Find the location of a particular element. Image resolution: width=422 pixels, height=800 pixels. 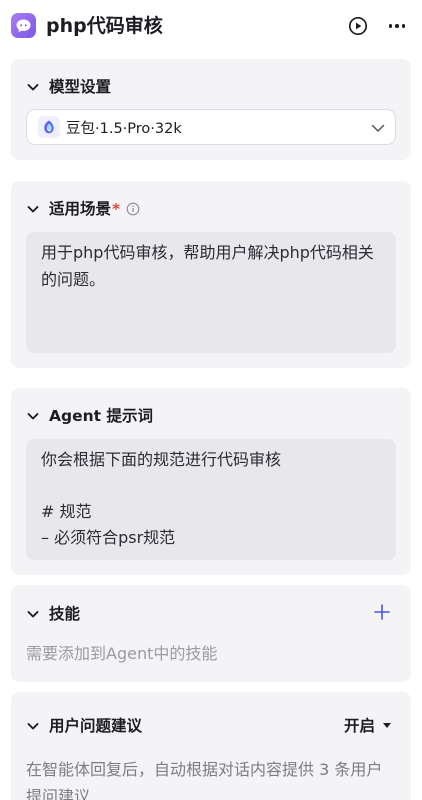

chat-bubble-icon is located at coordinates (23, 25).